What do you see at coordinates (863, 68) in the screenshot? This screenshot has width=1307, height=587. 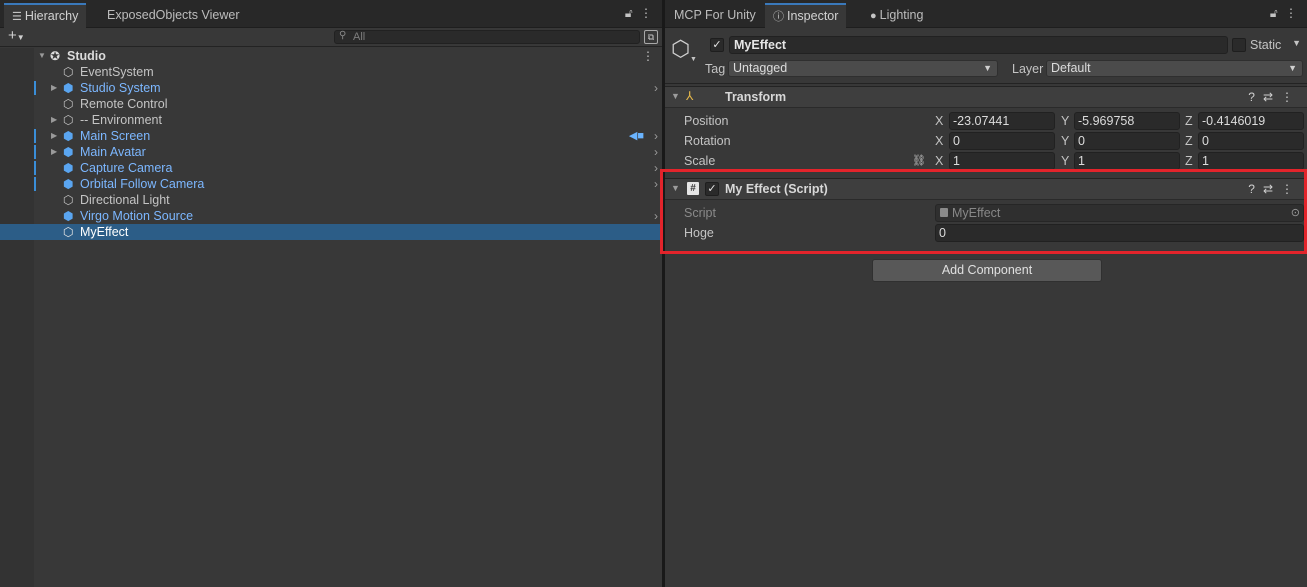 I see `tag-dropdown: Untagged ▼` at bounding box center [863, 68].